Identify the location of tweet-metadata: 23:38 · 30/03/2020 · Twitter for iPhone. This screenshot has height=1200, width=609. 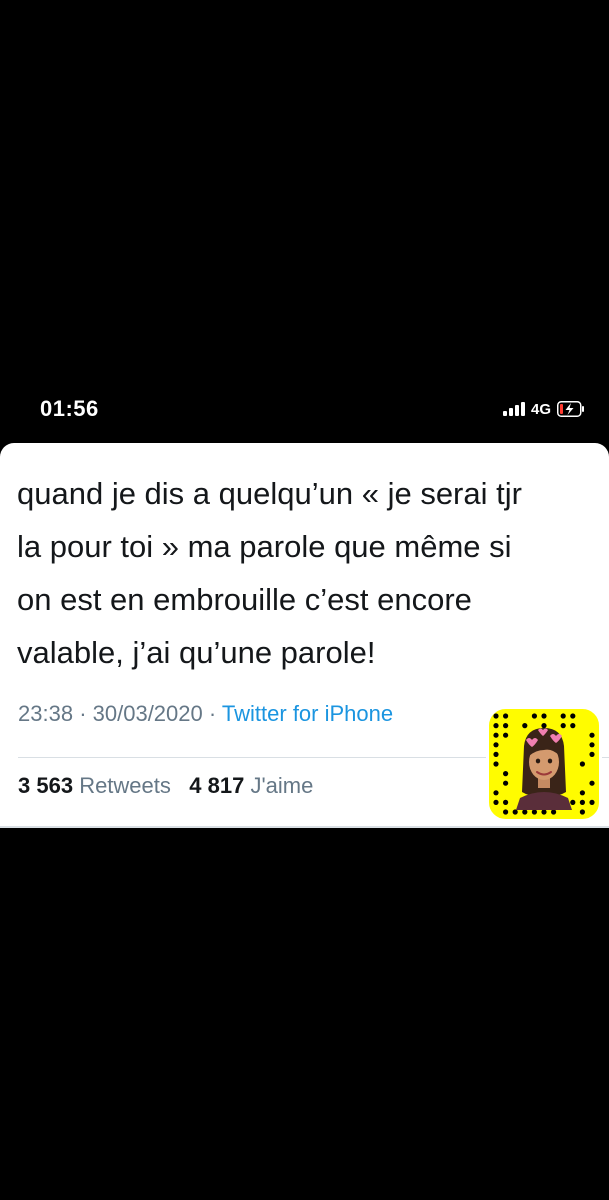
(205, 714).